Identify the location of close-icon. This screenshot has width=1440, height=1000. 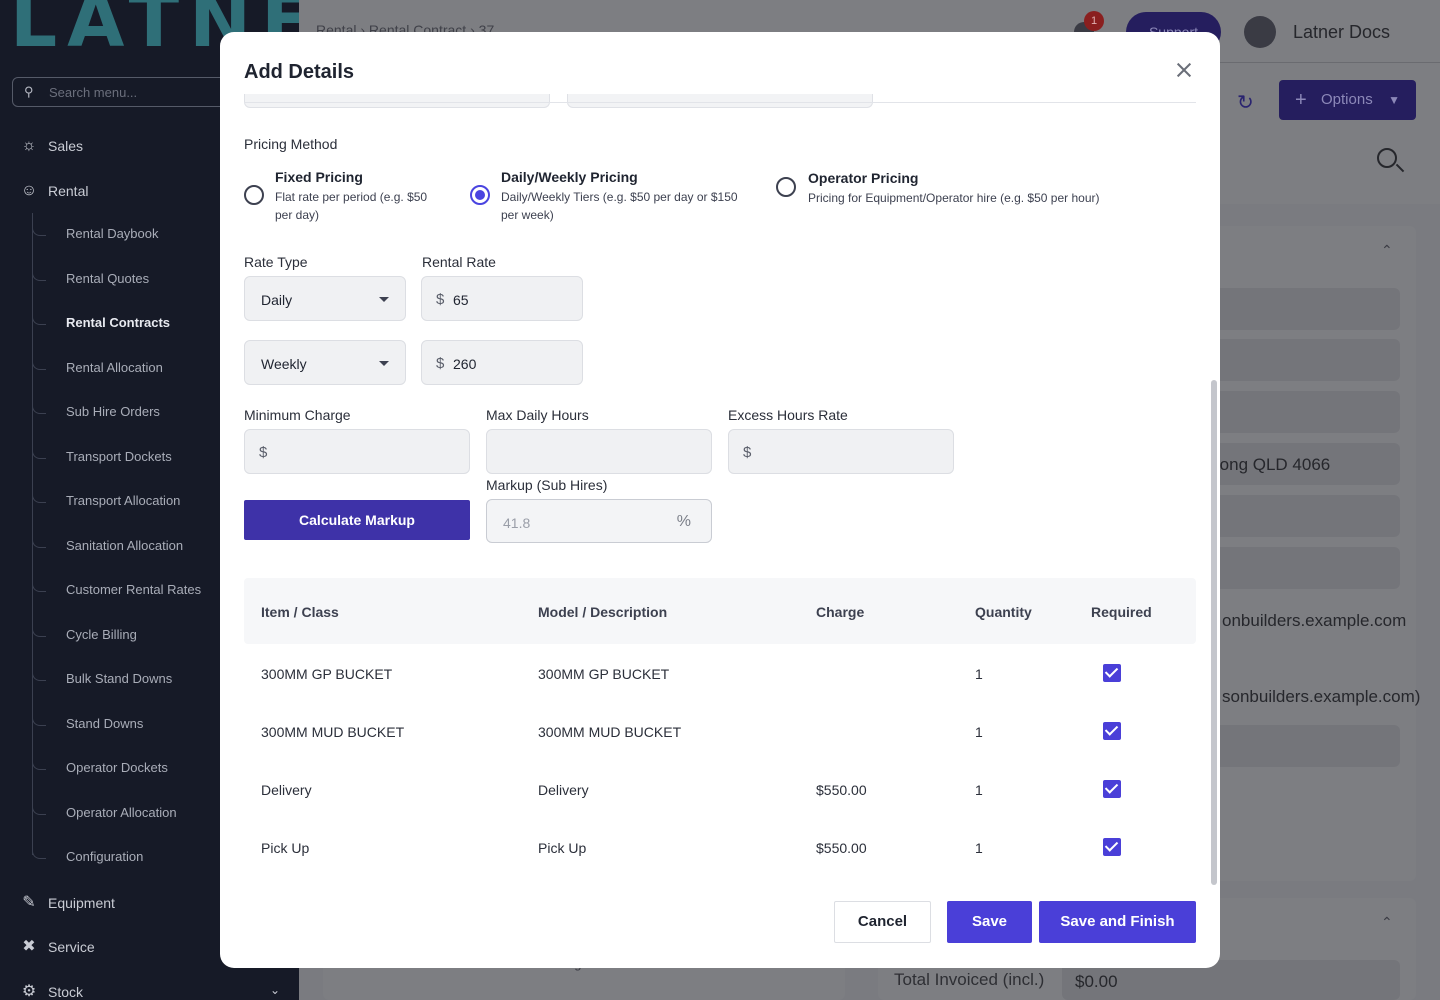
(1184, 70).